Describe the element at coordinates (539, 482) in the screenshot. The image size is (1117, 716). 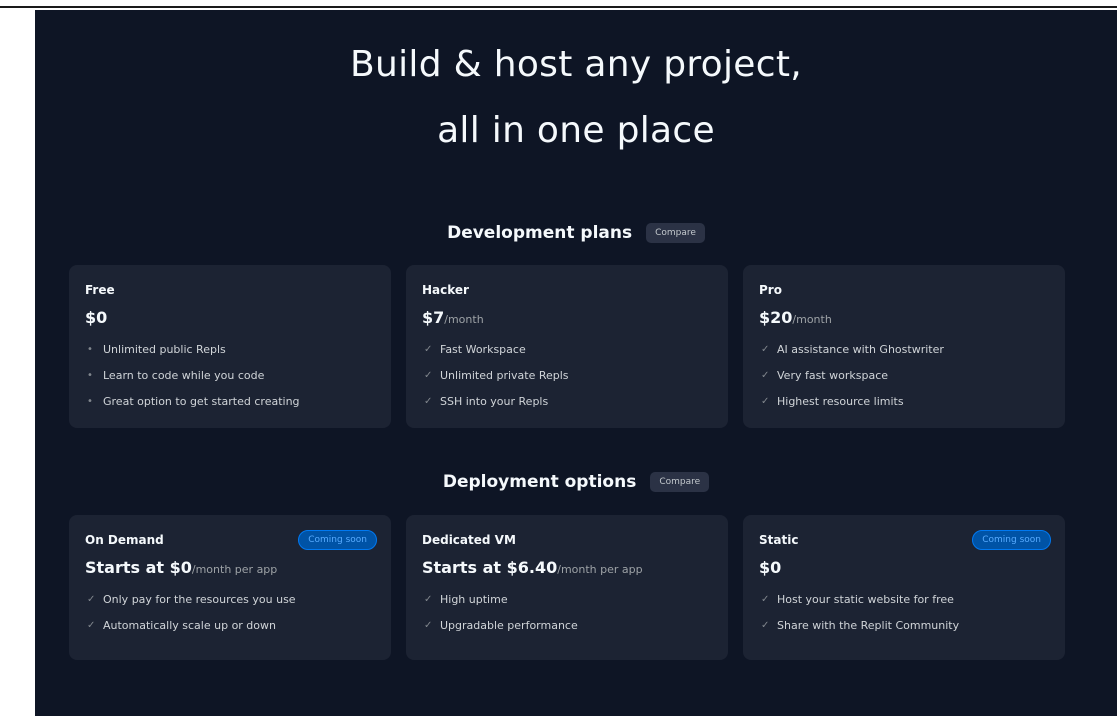
I see `deployment-options-title: Deployment options` at that location.